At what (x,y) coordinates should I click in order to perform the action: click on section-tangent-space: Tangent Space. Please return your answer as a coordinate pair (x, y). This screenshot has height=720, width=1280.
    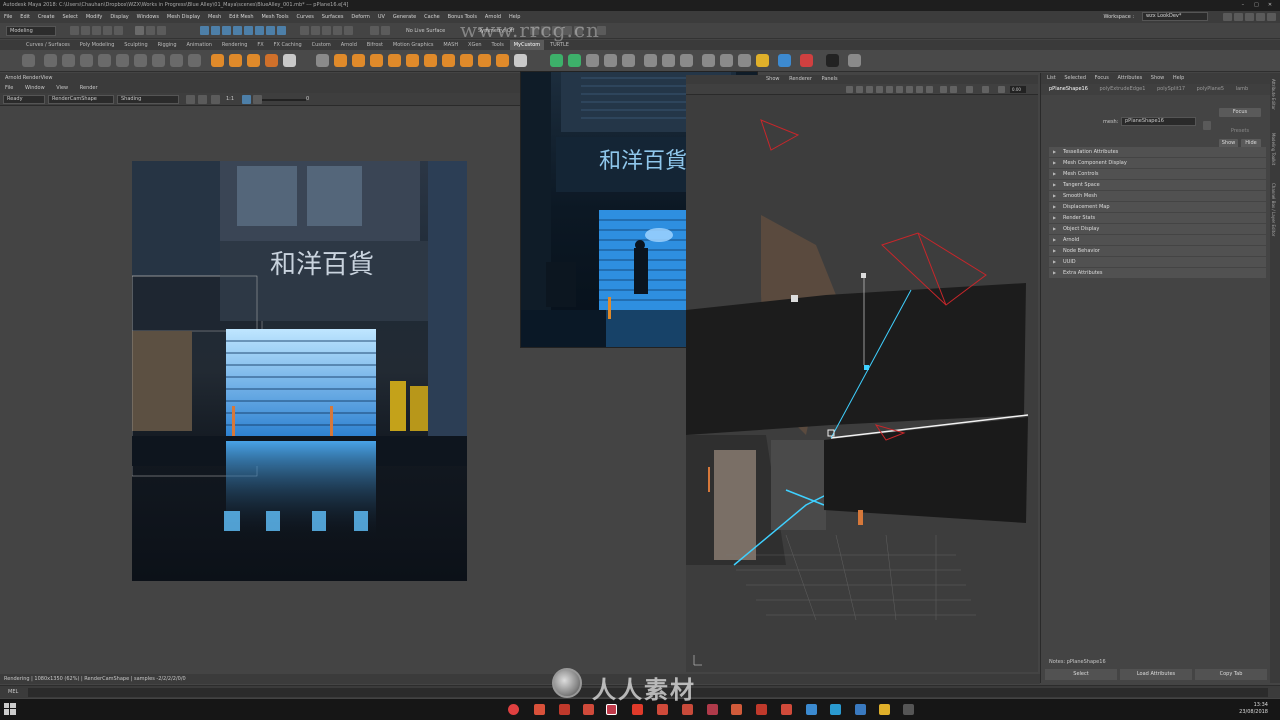
    Looking at the image, I should click on (1157, 185).